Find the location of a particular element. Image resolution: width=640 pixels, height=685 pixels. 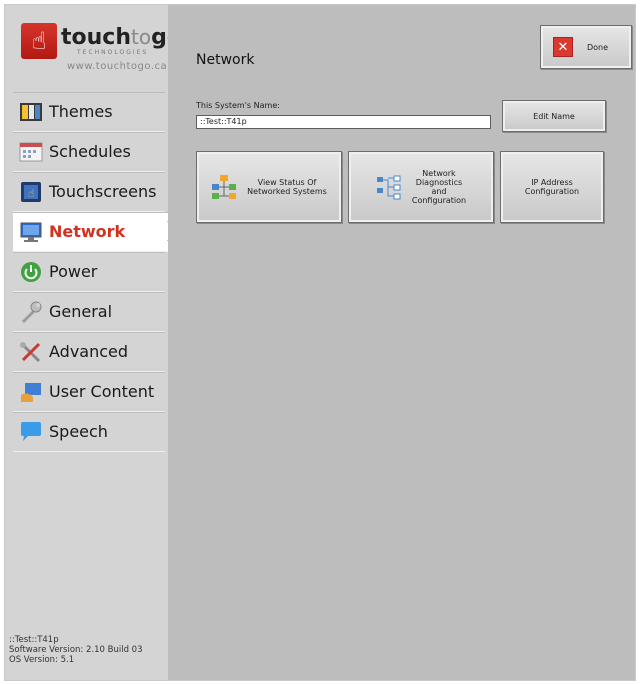

network-status-icon is located at coordinates (224, 187).